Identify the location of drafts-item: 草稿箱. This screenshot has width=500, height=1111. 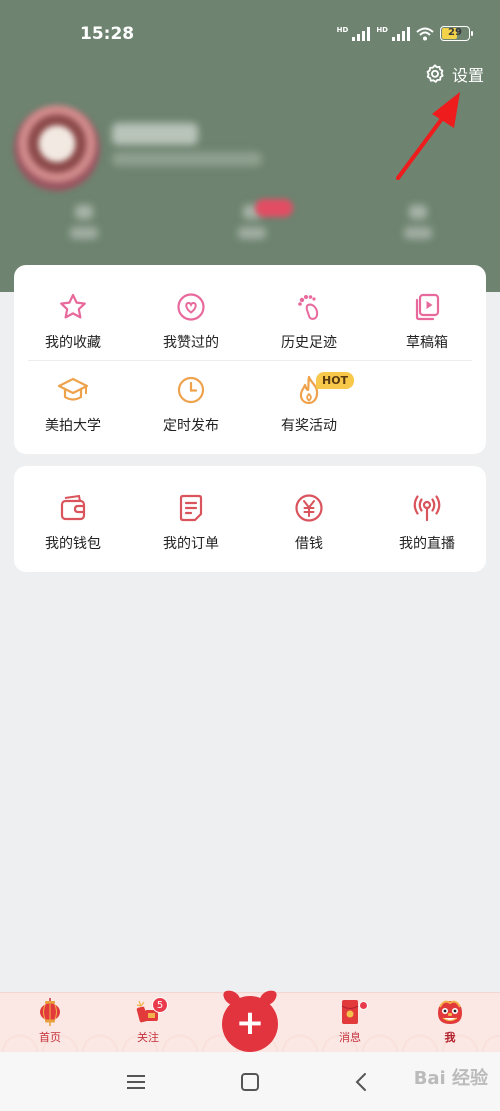
(427, 321).